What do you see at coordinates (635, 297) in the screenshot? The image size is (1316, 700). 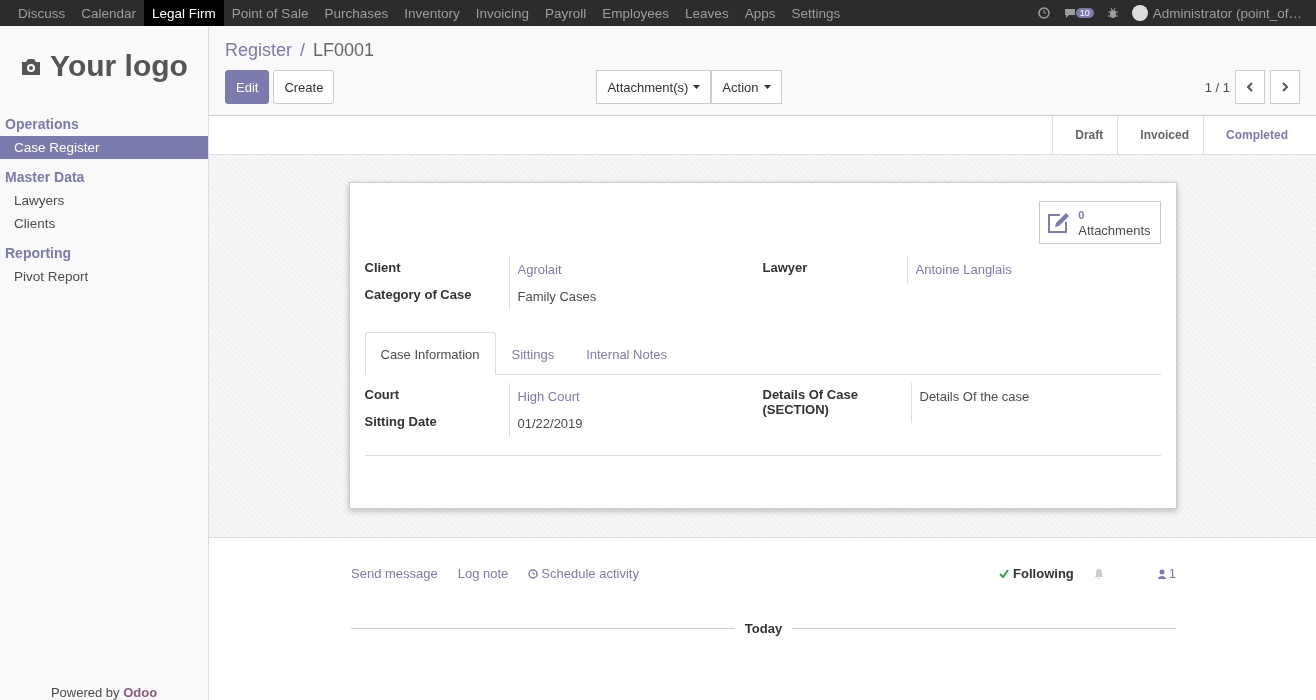 I see `field-value: Family Cases` at bounding box center [635, 297].